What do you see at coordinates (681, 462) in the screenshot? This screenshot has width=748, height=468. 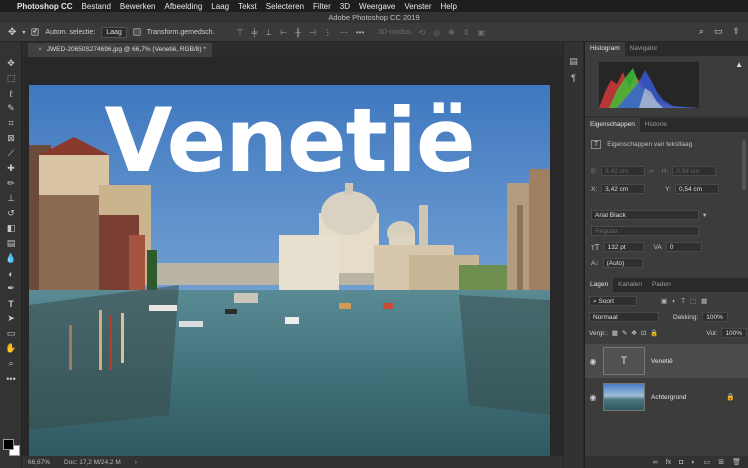 I see `add-mask-icon: ◘` at bounding box center [681, 462].